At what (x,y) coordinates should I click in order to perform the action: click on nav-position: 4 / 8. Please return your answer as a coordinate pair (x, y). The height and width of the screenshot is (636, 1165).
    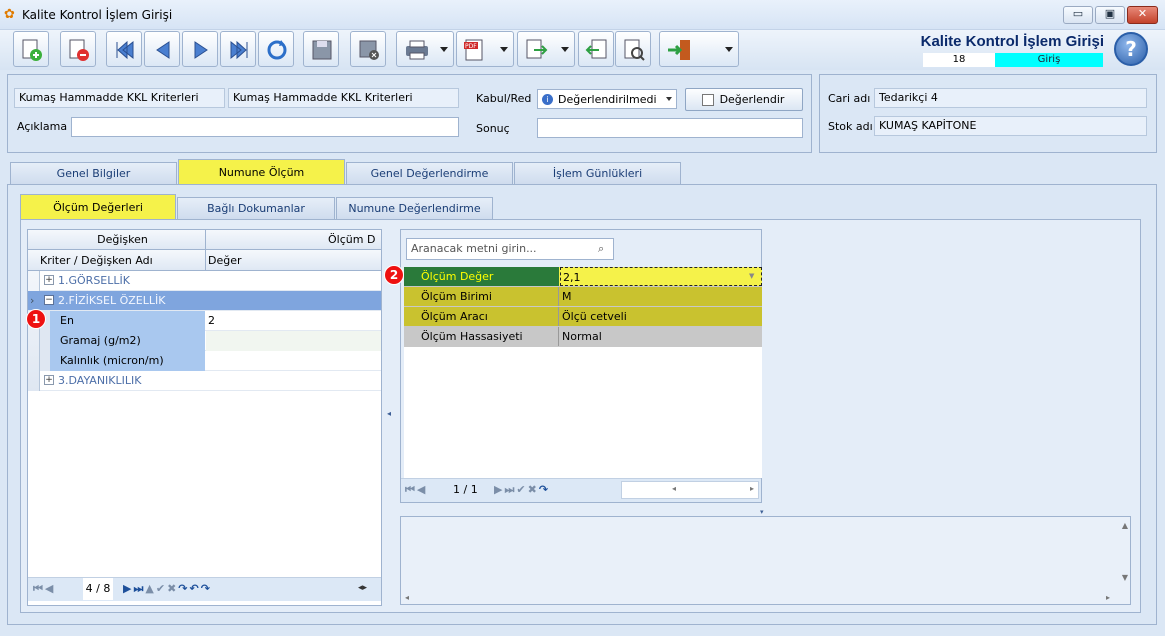
    Looking at the image, I should click on (98, 589).